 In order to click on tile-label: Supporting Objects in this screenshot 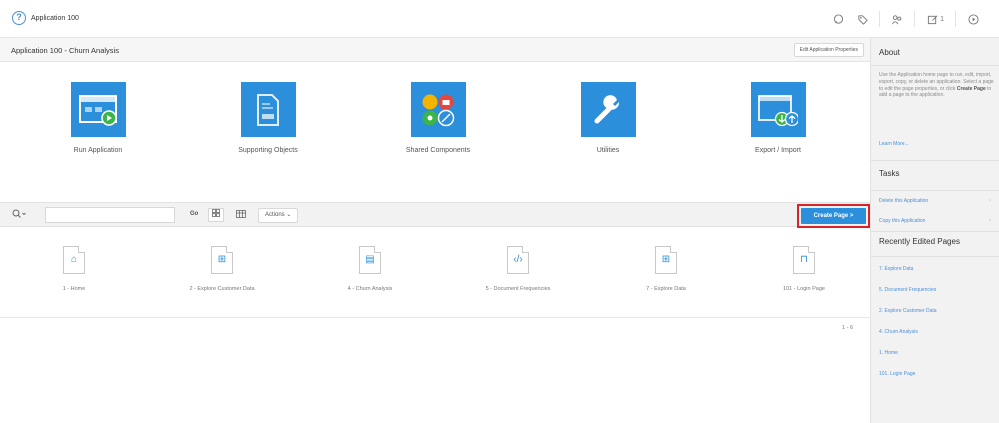, I will do `click(268, 150)`.